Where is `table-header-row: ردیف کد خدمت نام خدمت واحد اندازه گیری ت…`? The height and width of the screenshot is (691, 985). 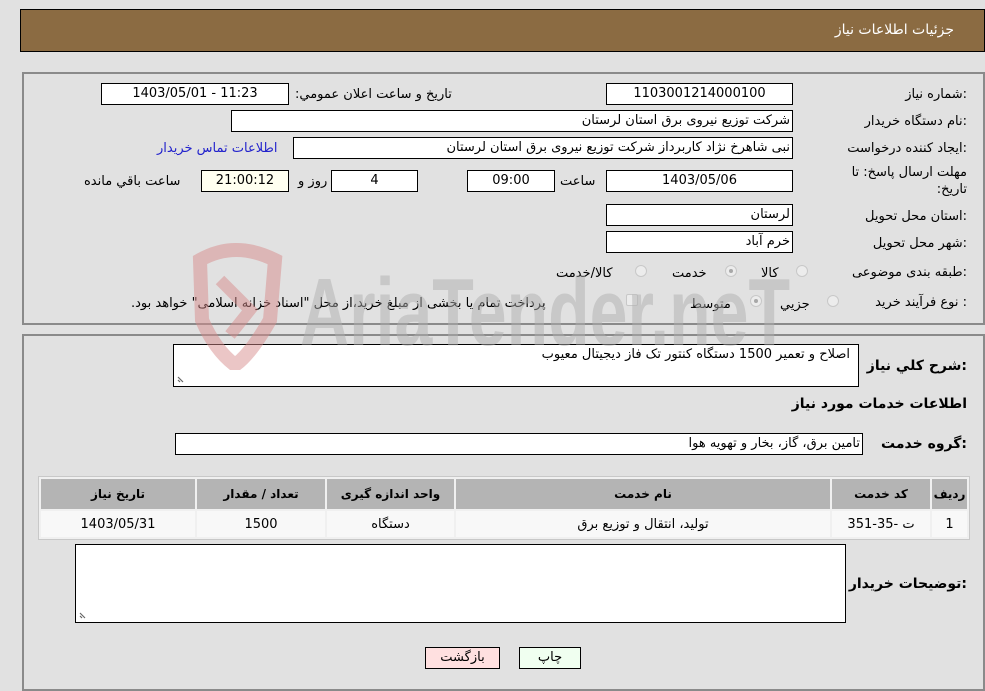 table-header-row: ردیف کد خدمت نام خدمت واحد اندازه گیری ت… is located at coordinates (504, 494).